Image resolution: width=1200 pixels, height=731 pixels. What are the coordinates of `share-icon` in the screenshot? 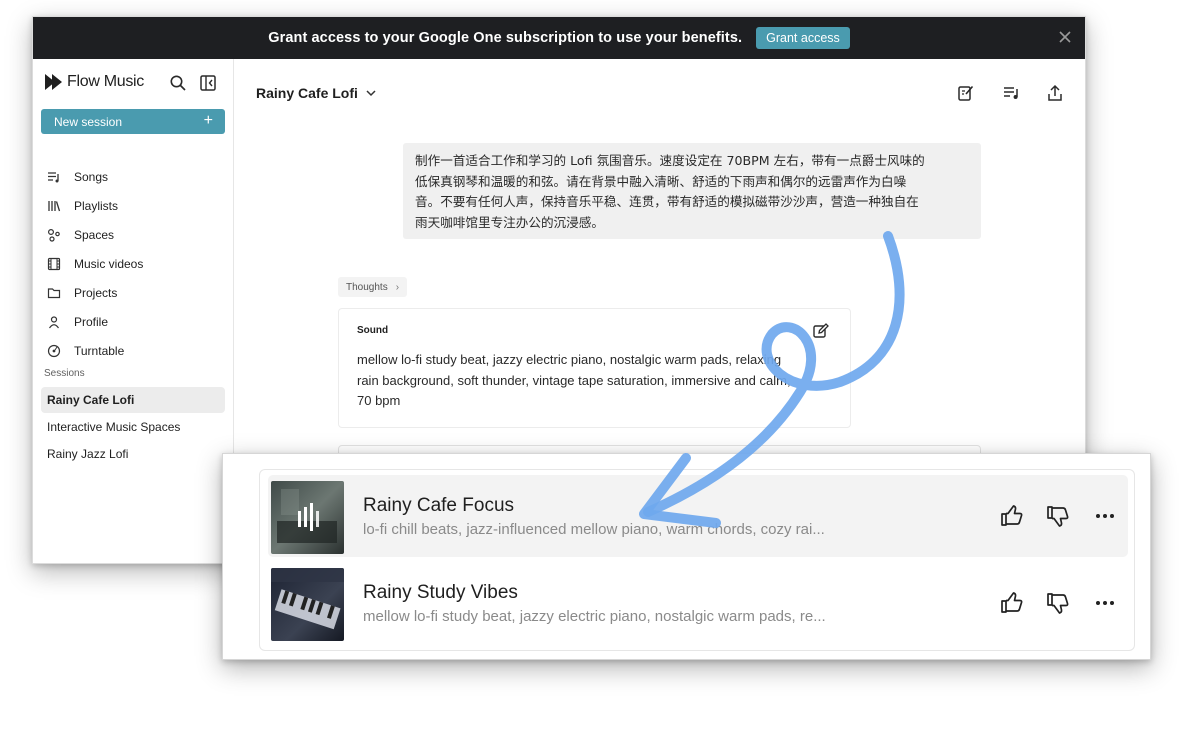 It's located at (1055, 93).